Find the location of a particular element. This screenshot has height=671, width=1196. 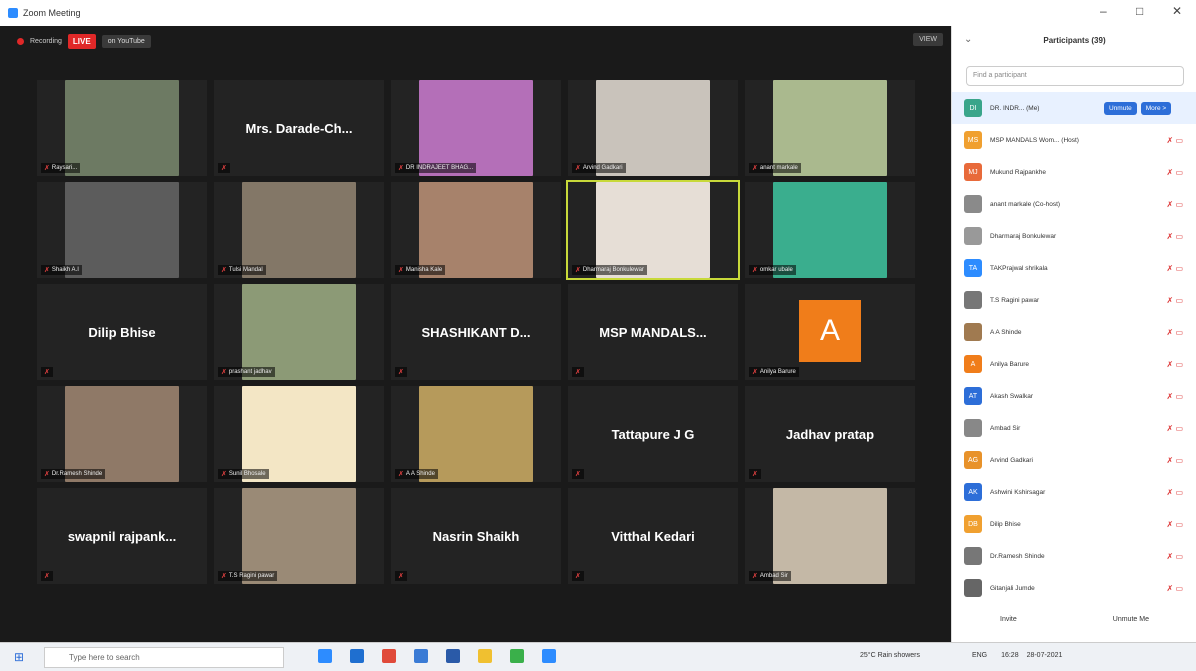

participant-row: AG Arvind Gadkari ✗ ▭ is located at coordinates (1074, 460).